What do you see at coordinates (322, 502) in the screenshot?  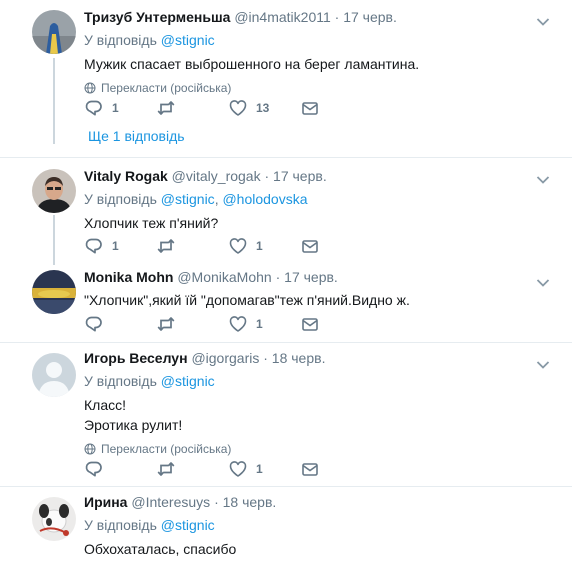 I see `tweet-header: Ирина @Interesuys · 18 черв.` at bounding box center [322, 502].